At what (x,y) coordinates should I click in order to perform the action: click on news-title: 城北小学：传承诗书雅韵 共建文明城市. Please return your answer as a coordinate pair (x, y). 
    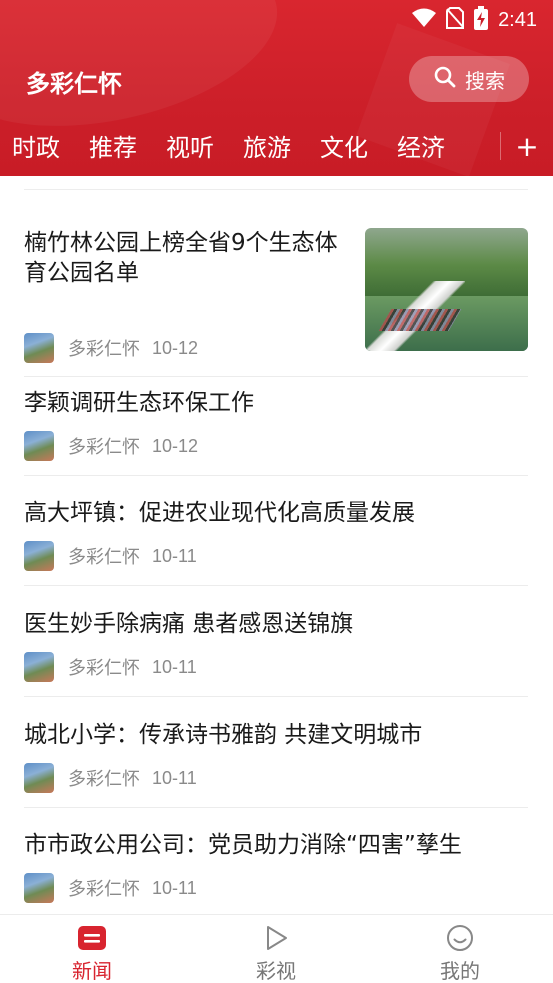
    Looking at the image, I should click on (223, 735).